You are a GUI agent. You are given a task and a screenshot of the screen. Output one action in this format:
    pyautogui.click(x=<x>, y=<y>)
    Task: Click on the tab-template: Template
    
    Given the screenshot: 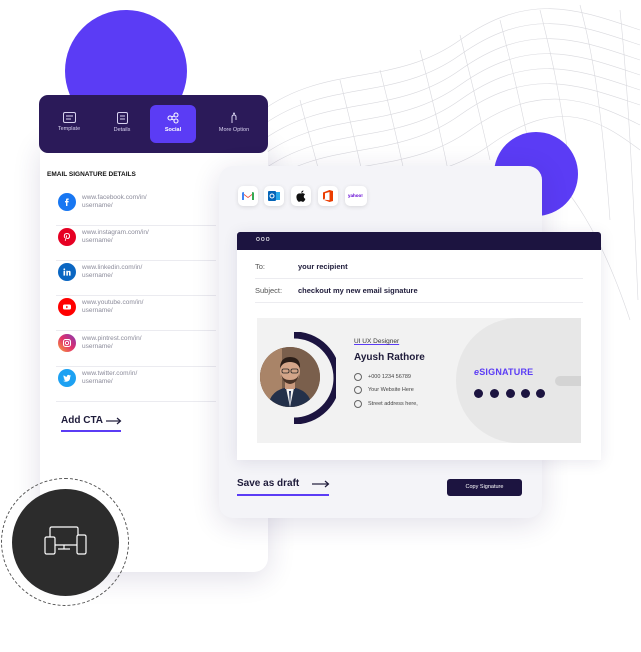 What is the action you would take?
    pyautogui.click(x=69, y=124)
    